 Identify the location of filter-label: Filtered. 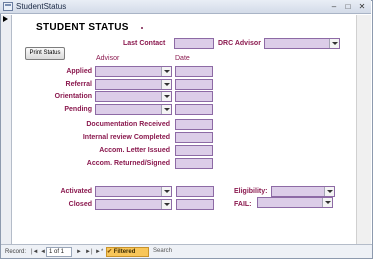
(124, 252).